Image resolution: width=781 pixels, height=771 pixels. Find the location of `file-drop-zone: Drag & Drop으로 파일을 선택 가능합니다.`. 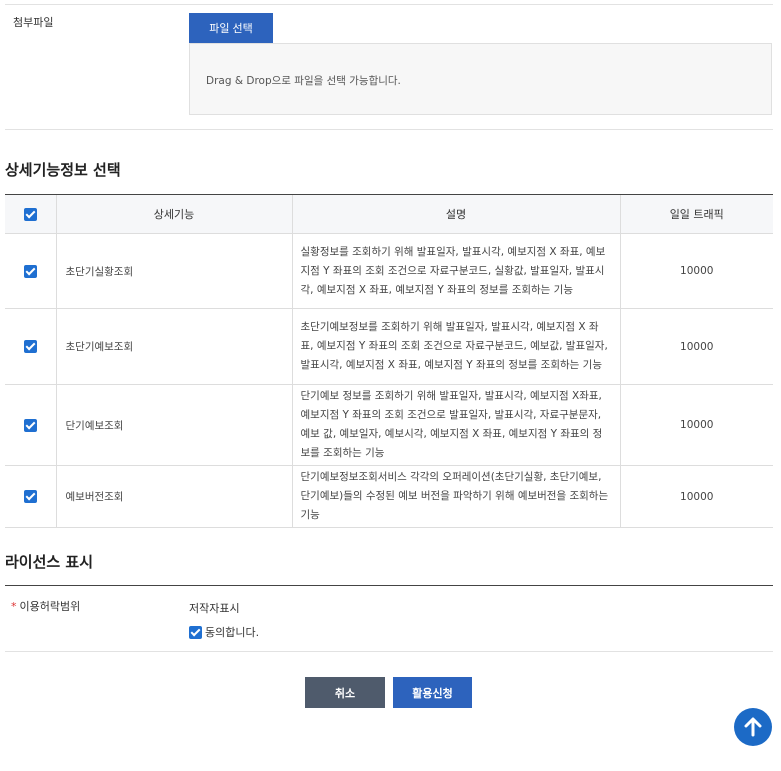

file-drop-zone: Drag & Drop으로 파일을 선택 가능합니다. is located at coordinates (480, 79).